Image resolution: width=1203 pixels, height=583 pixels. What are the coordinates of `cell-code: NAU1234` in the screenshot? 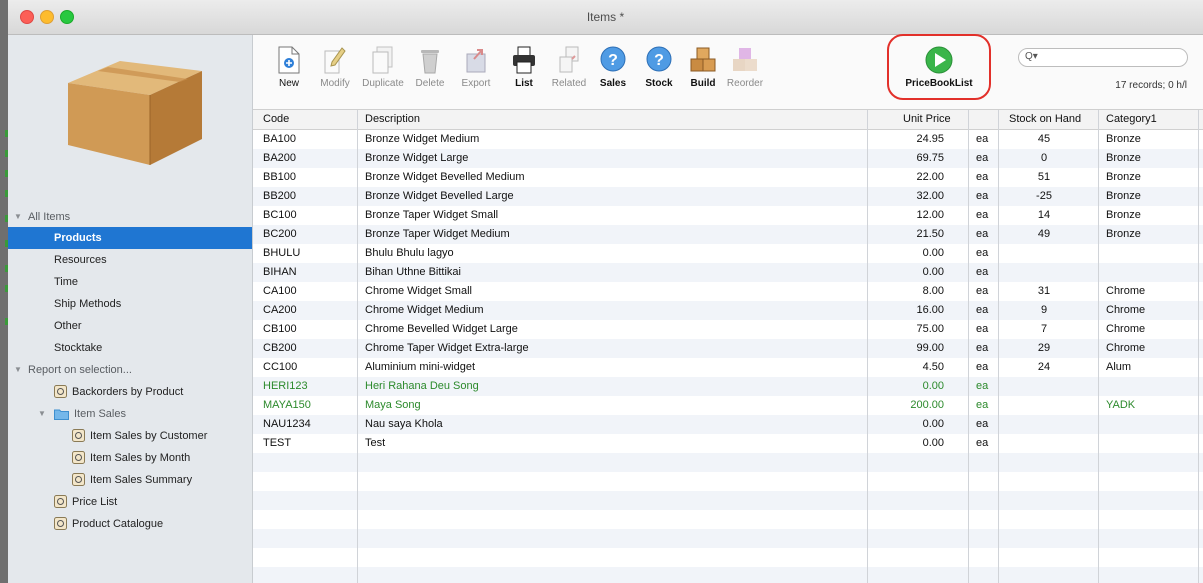 It's located at (287, 424).